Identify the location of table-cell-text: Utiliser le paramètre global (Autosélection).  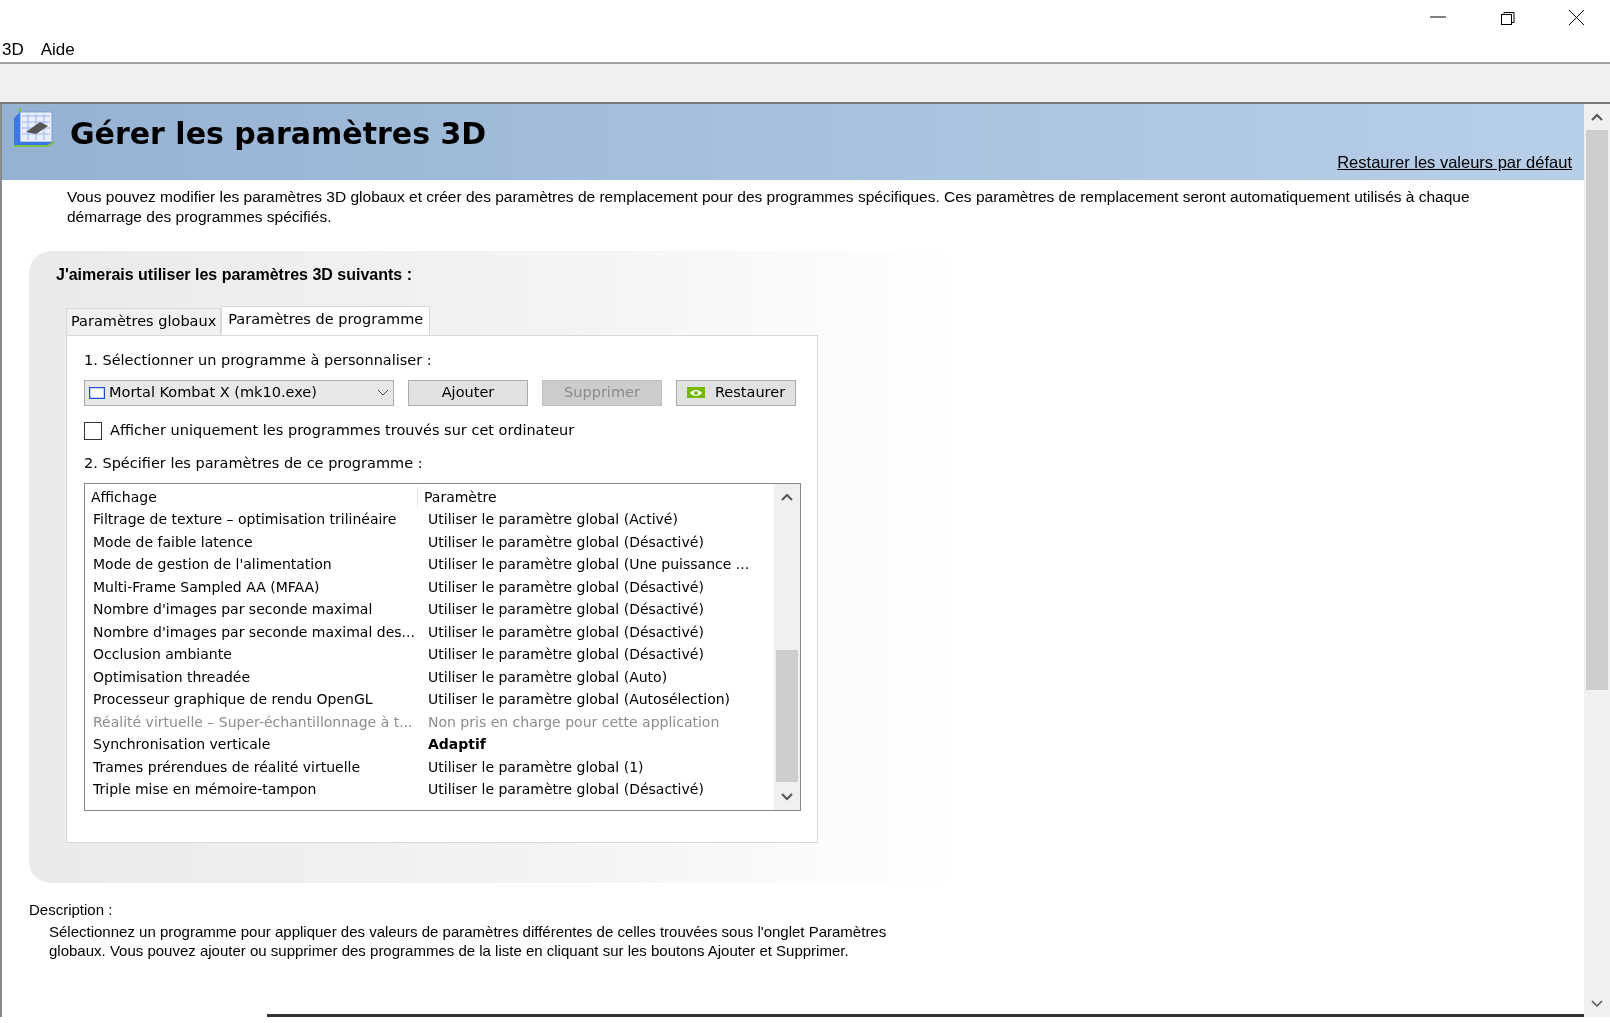
(579, 700).